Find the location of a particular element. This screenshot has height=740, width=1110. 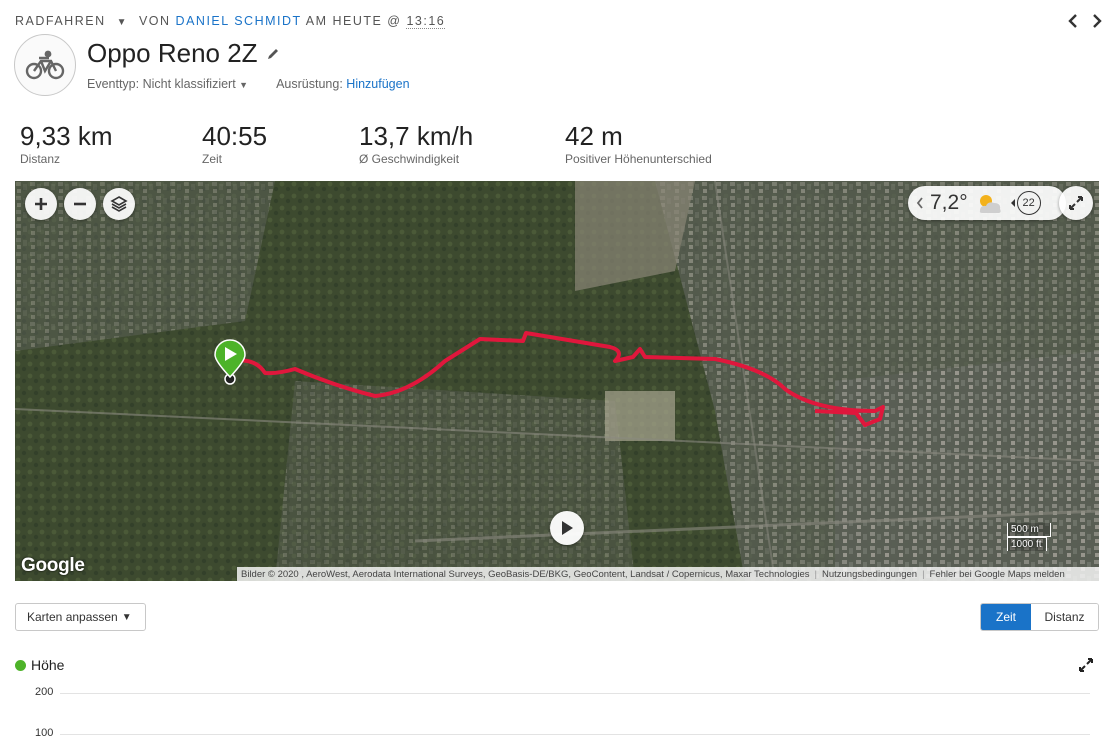

activity-time: 13:16 is located at coordinates (426, 21).